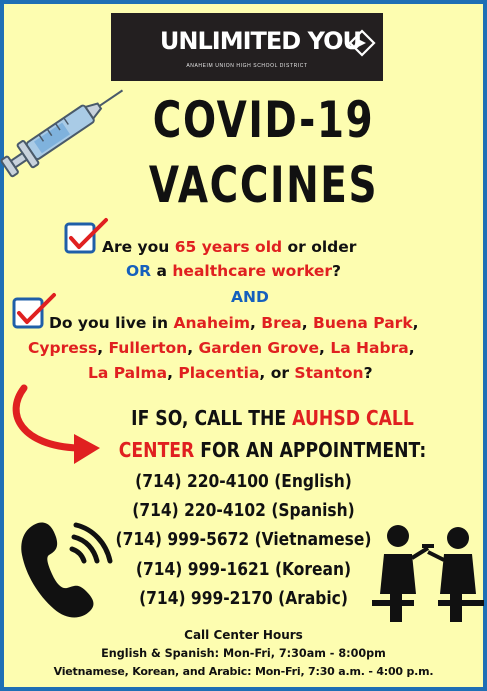  I want to click on and-text: AND, so click(250, 297).